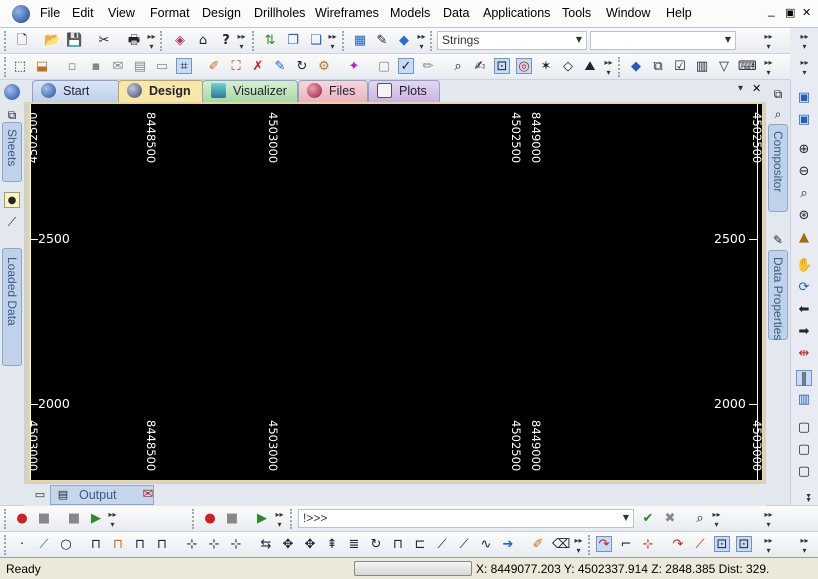  Describe the element at coordinates (44, 519) in the screenshot. I see `stop-icon: ■` at that location.